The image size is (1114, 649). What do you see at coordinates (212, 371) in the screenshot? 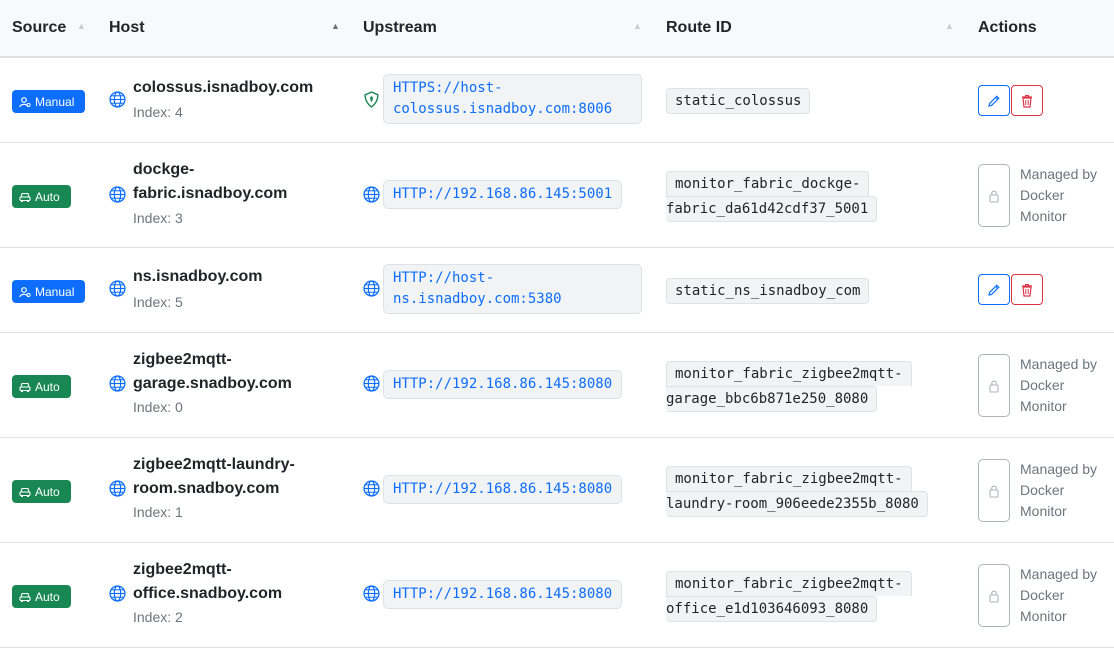
I see `host-name: zigbee2mqtt-garage.snadboy.com` at bounding box center [212, 371].